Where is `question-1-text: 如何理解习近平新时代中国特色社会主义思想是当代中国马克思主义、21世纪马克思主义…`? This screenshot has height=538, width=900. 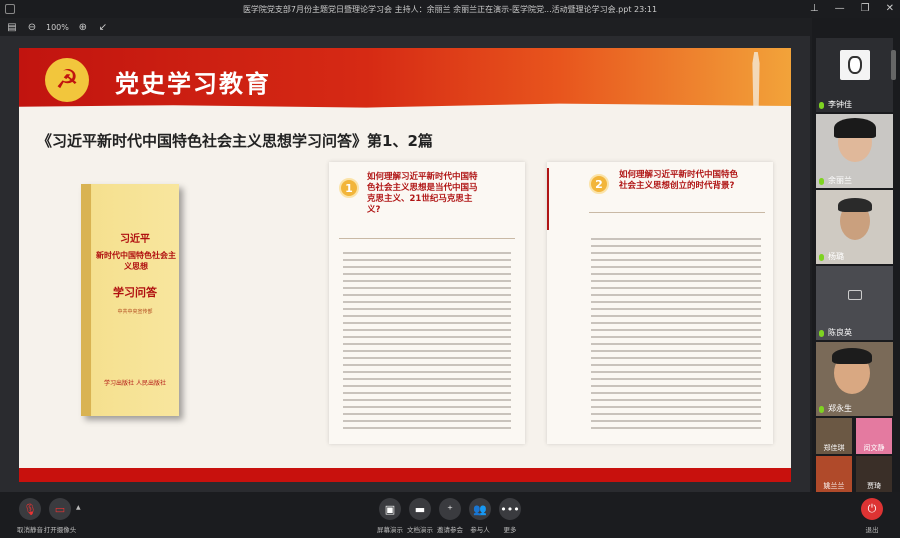 question-1-text: 如何理解习近平新时代中国特色社会主义思想是当代中国马克思主义、21世纪马克思主义… is located at coordinates (422, 193).